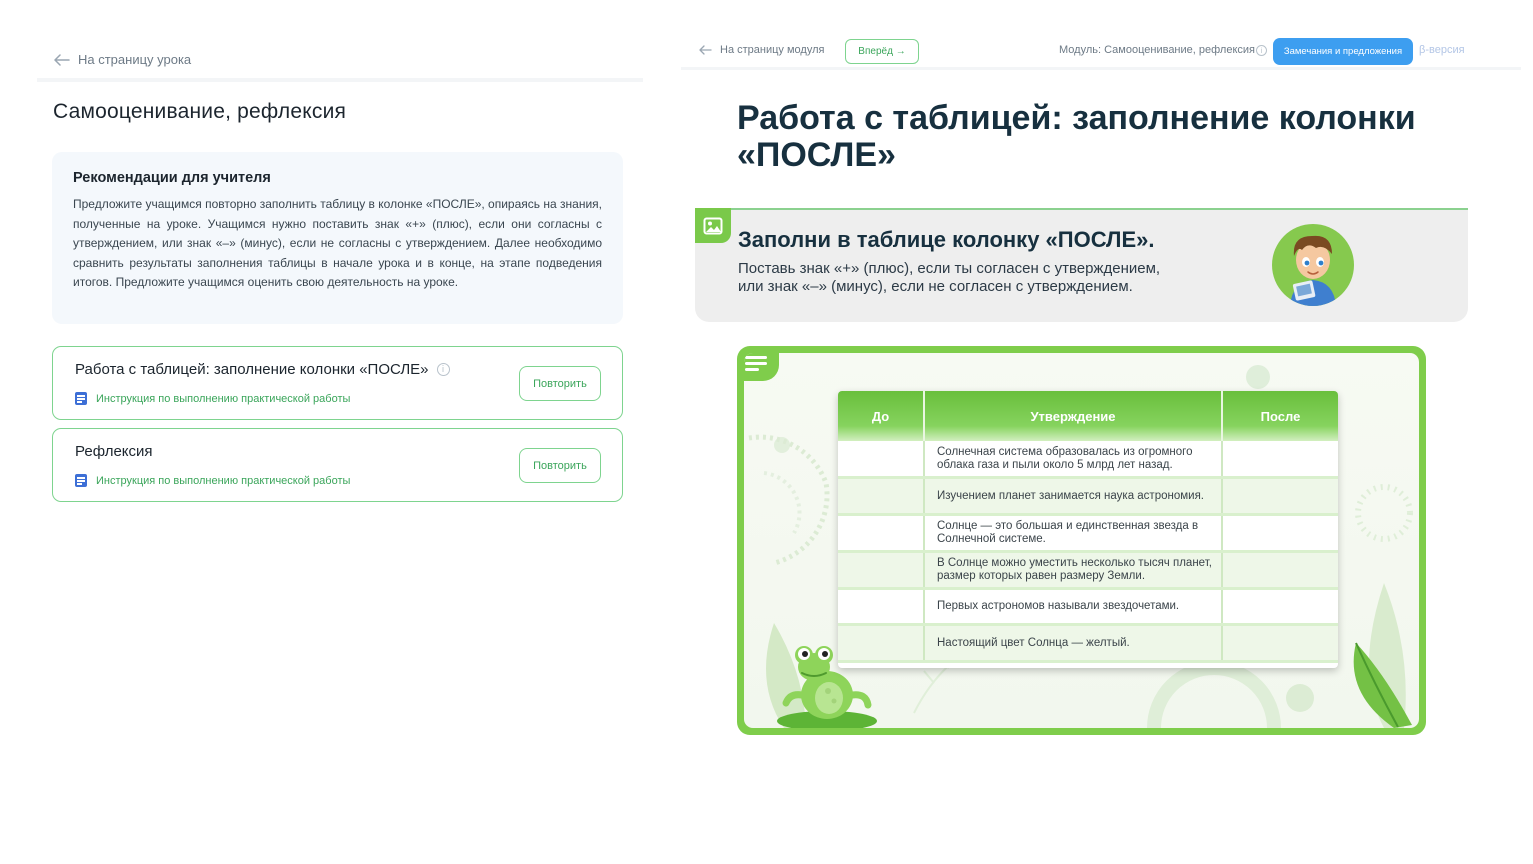 Image resolution: width=1533 pixels, height=864 pixels. Describe the element at coordinates (946, 239) in the screenshot. I see `task-heading: Заполни в таблице колонку «ПОСЛЕ».` at that location.